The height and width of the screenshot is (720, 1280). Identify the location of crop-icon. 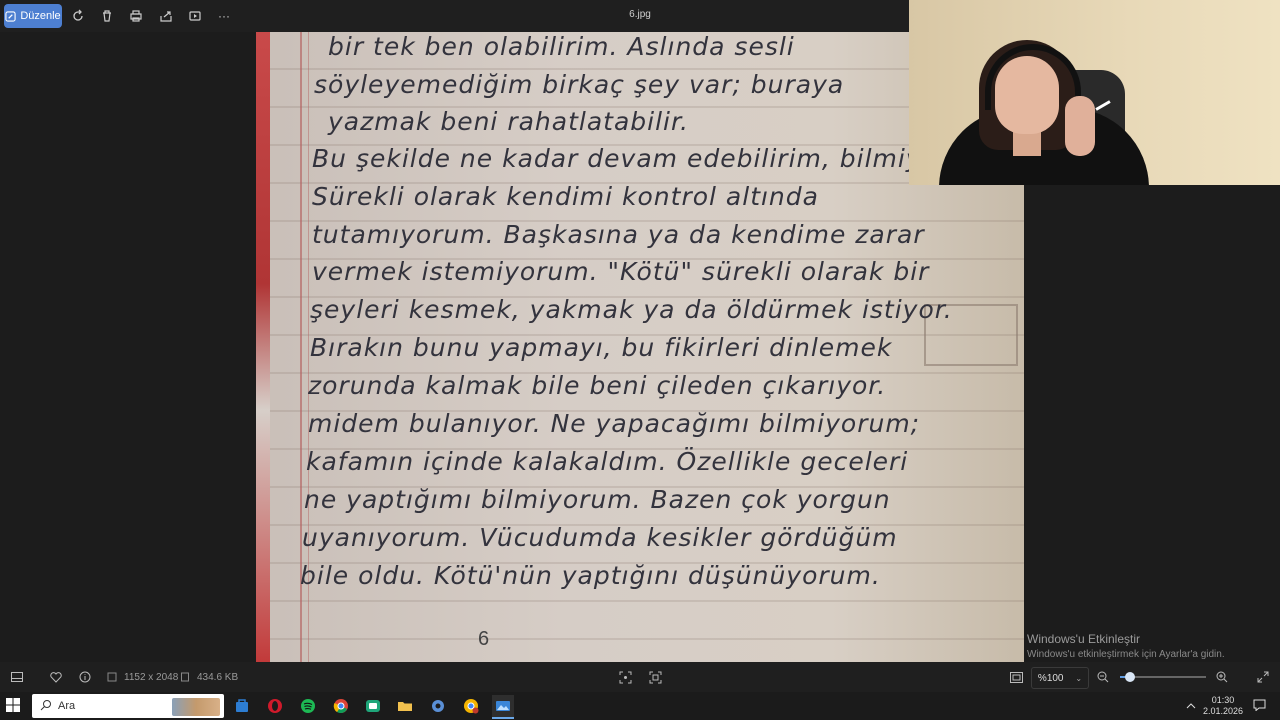
(625, 677).